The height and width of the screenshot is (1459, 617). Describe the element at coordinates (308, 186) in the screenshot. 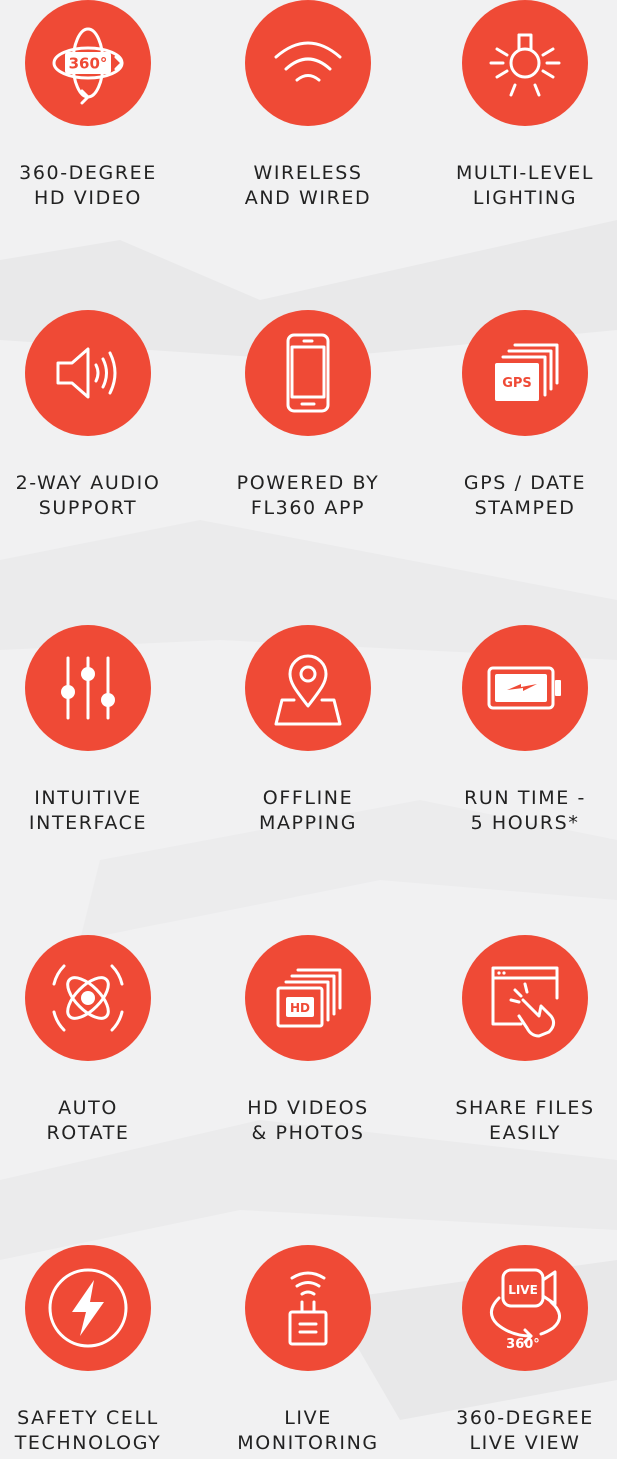

I see `feature-label: WIRELESS AND WIRED` at that location.